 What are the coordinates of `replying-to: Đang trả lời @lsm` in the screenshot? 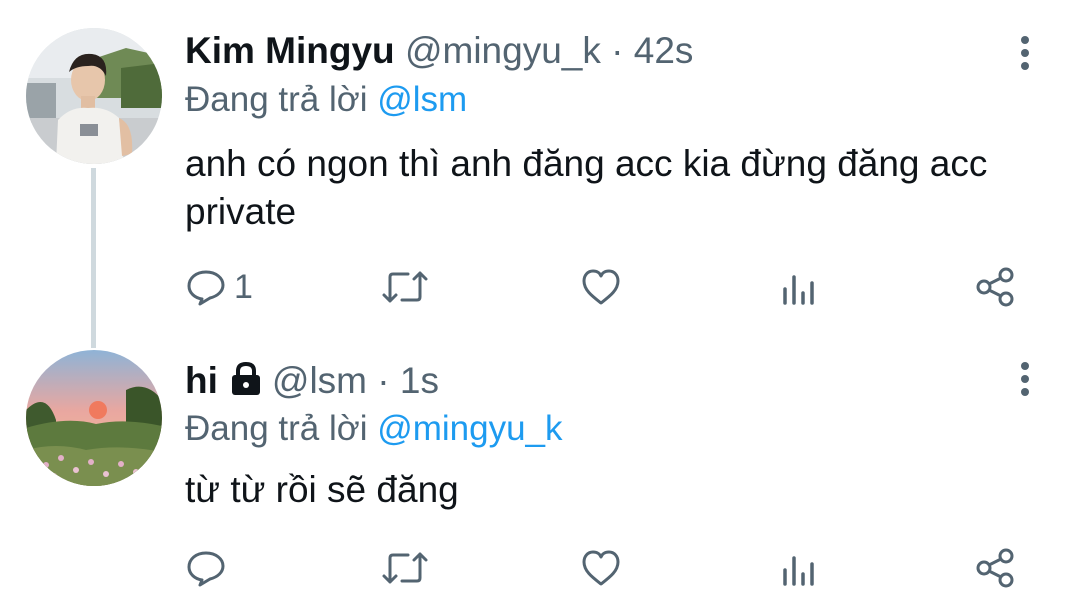 It's located at (326, 100).